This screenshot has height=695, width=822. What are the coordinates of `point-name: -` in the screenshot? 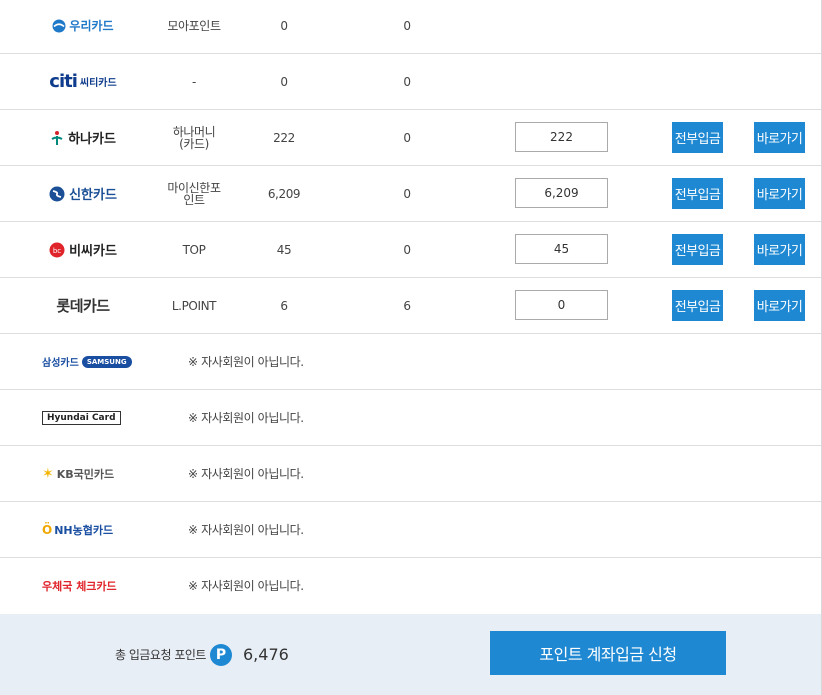 It's located at (194, 81).